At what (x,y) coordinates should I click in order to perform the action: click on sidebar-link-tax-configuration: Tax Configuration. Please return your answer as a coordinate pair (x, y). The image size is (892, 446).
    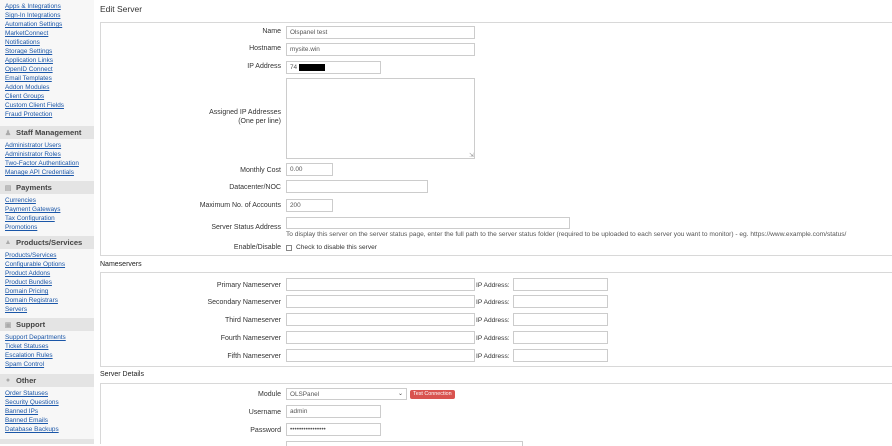
    Looking at the image, I should click on (30, 218).